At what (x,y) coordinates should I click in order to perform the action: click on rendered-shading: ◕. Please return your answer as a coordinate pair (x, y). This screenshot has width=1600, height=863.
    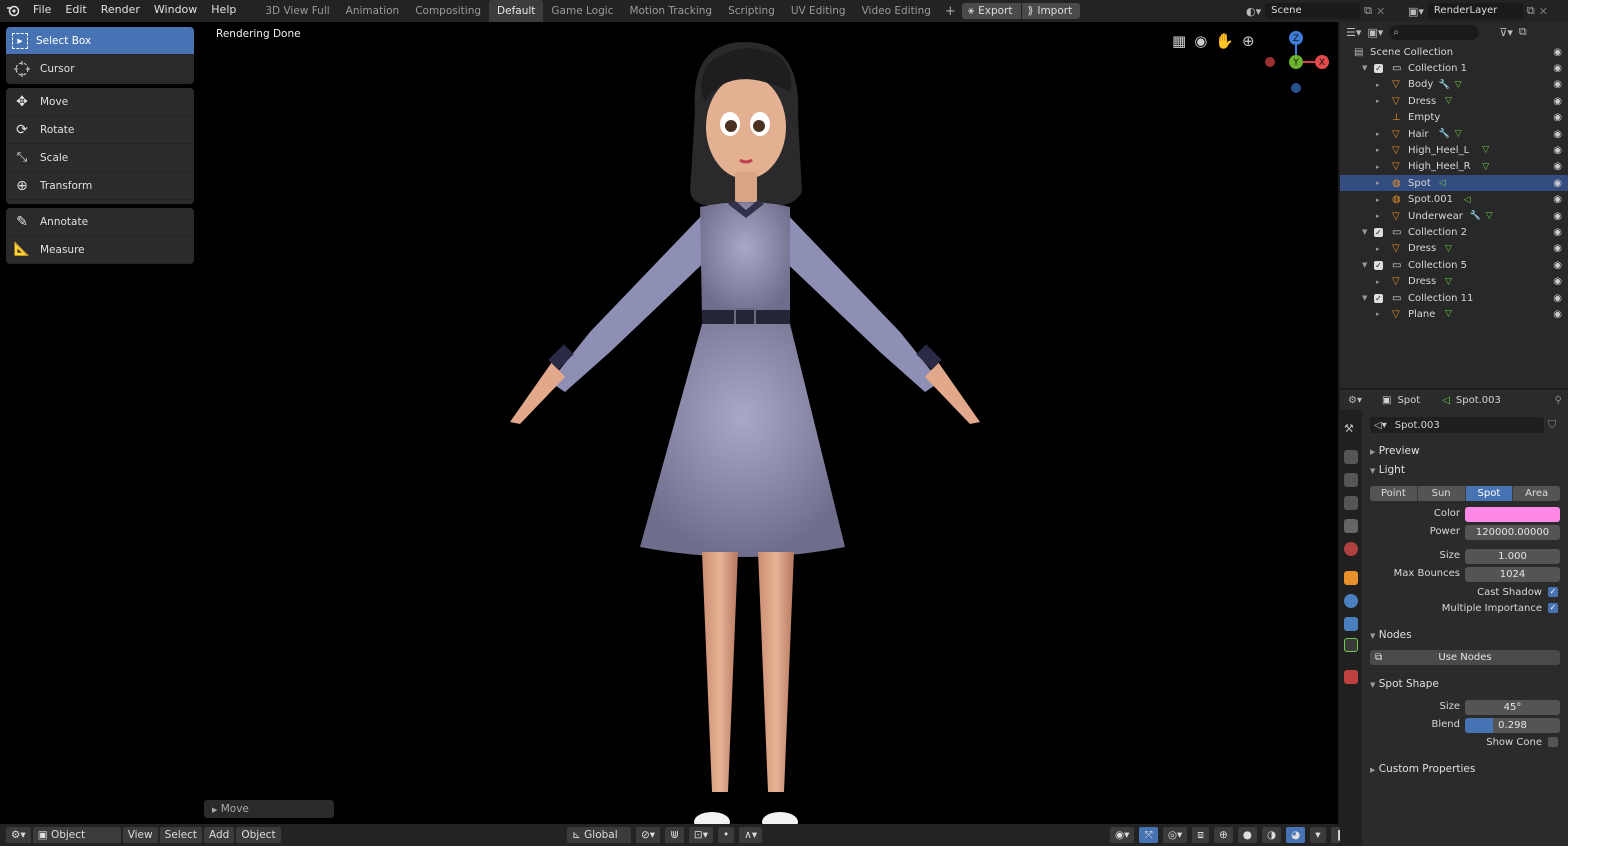
    Looking at the image, I should click on (1296, 835).